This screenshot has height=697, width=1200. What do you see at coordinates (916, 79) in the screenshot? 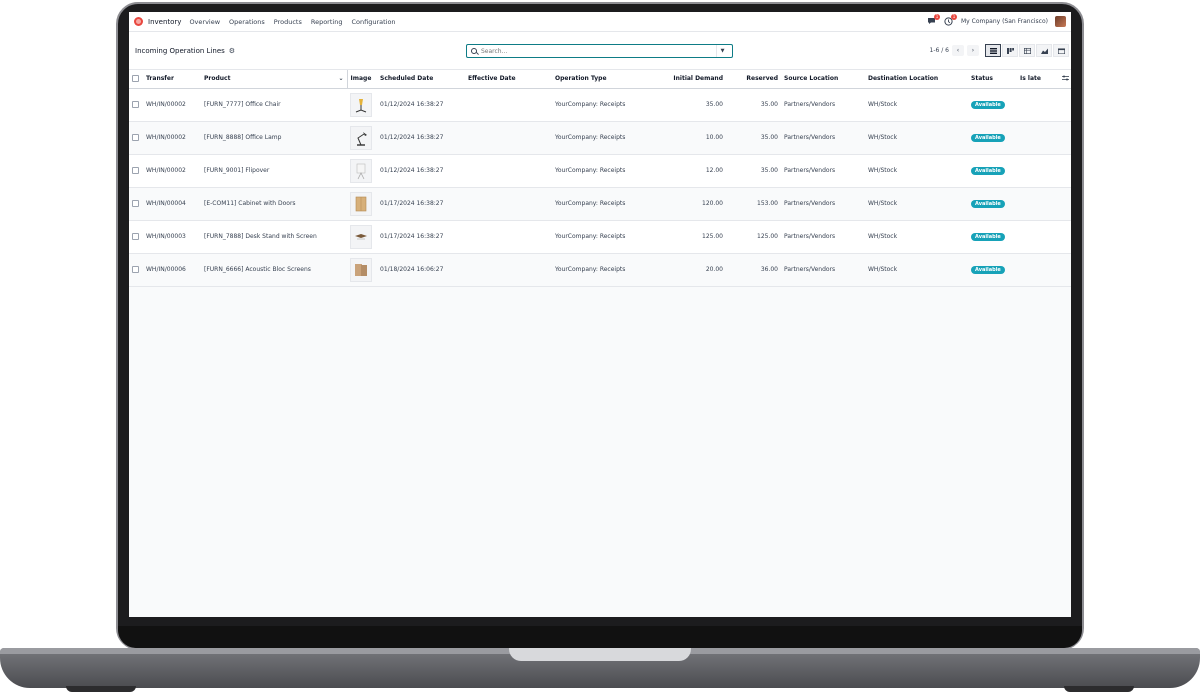
I see `header-destination-location: Destination Location` at bounding box center [916, 79].